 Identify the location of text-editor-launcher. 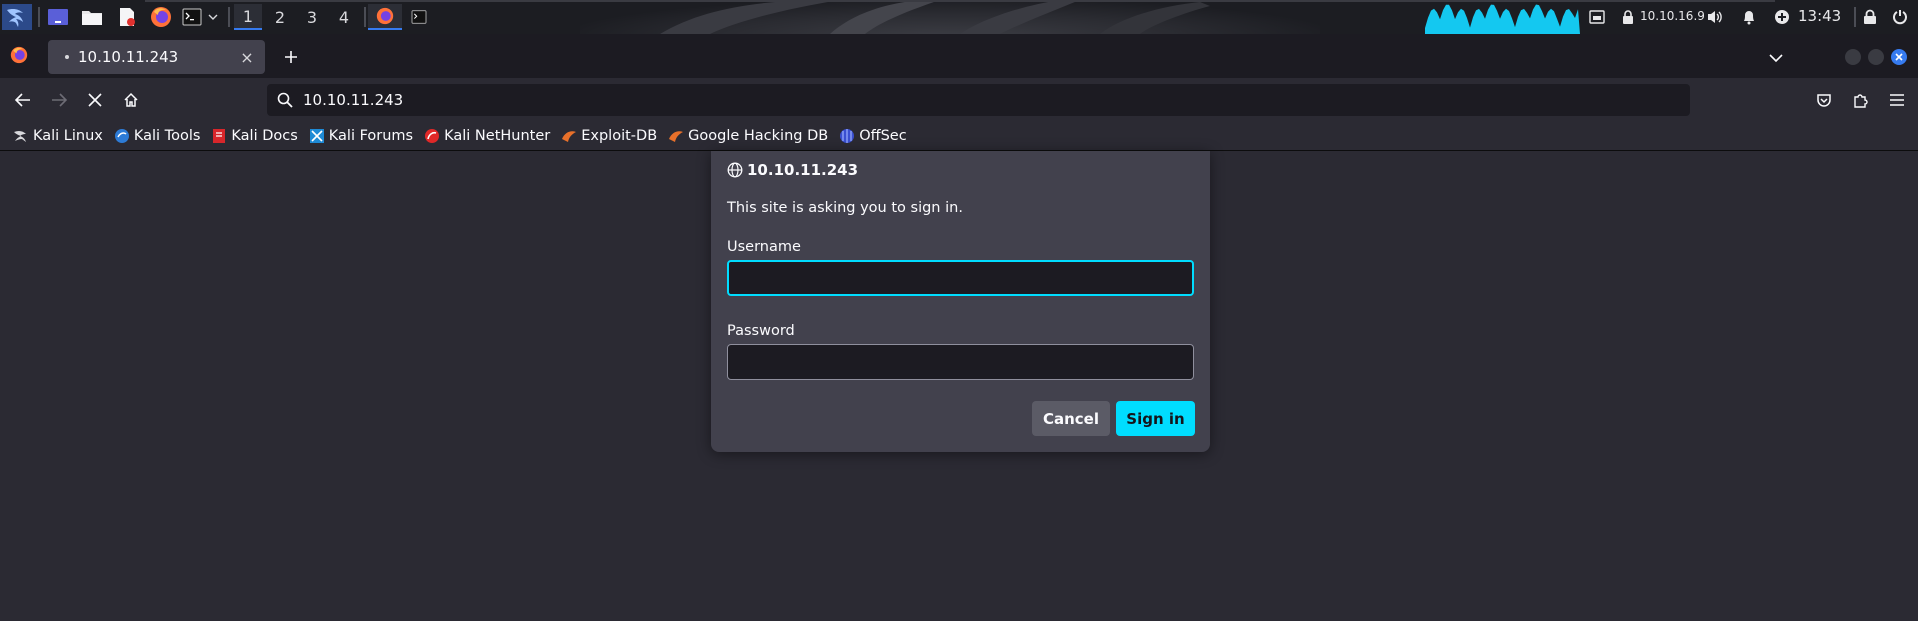
(127, 17).